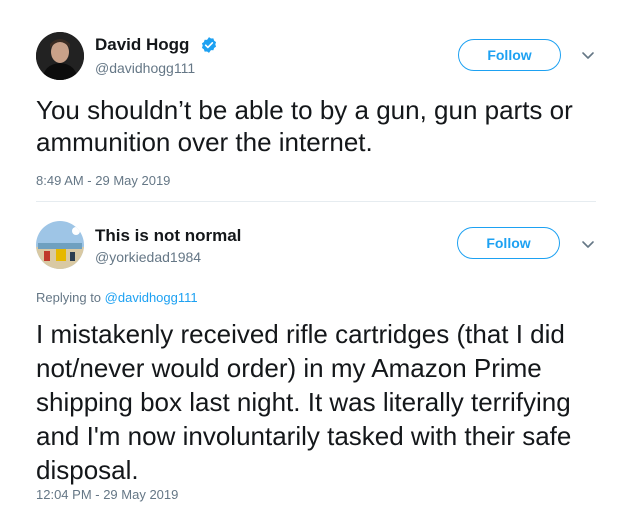  Describe the element at coordinates (107, 494) in the screenshot. I see `tweet-timestamp: 12:04 PM - 29 May 2019` at that location.